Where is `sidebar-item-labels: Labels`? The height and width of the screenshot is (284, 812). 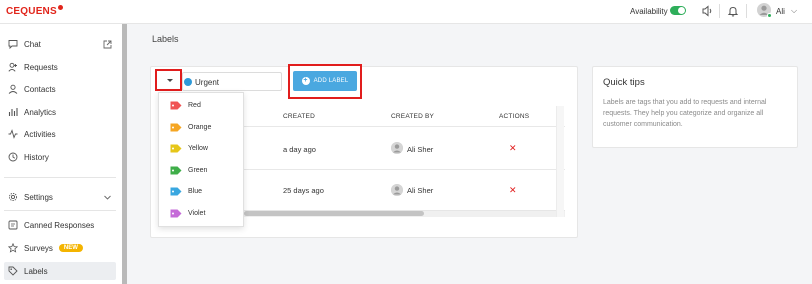 sidebar-item-labels: Labels is located at coordinates (60, 271).